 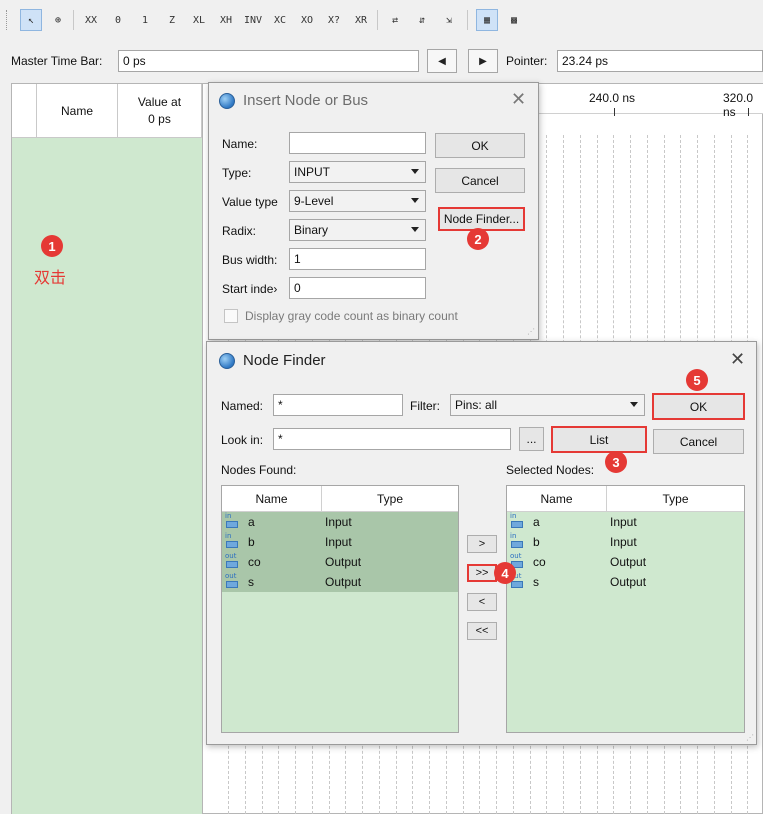 What do you see at coordinates (357, 143) in the screenshot?
I see `name-input` at bounding box center [357, 143].